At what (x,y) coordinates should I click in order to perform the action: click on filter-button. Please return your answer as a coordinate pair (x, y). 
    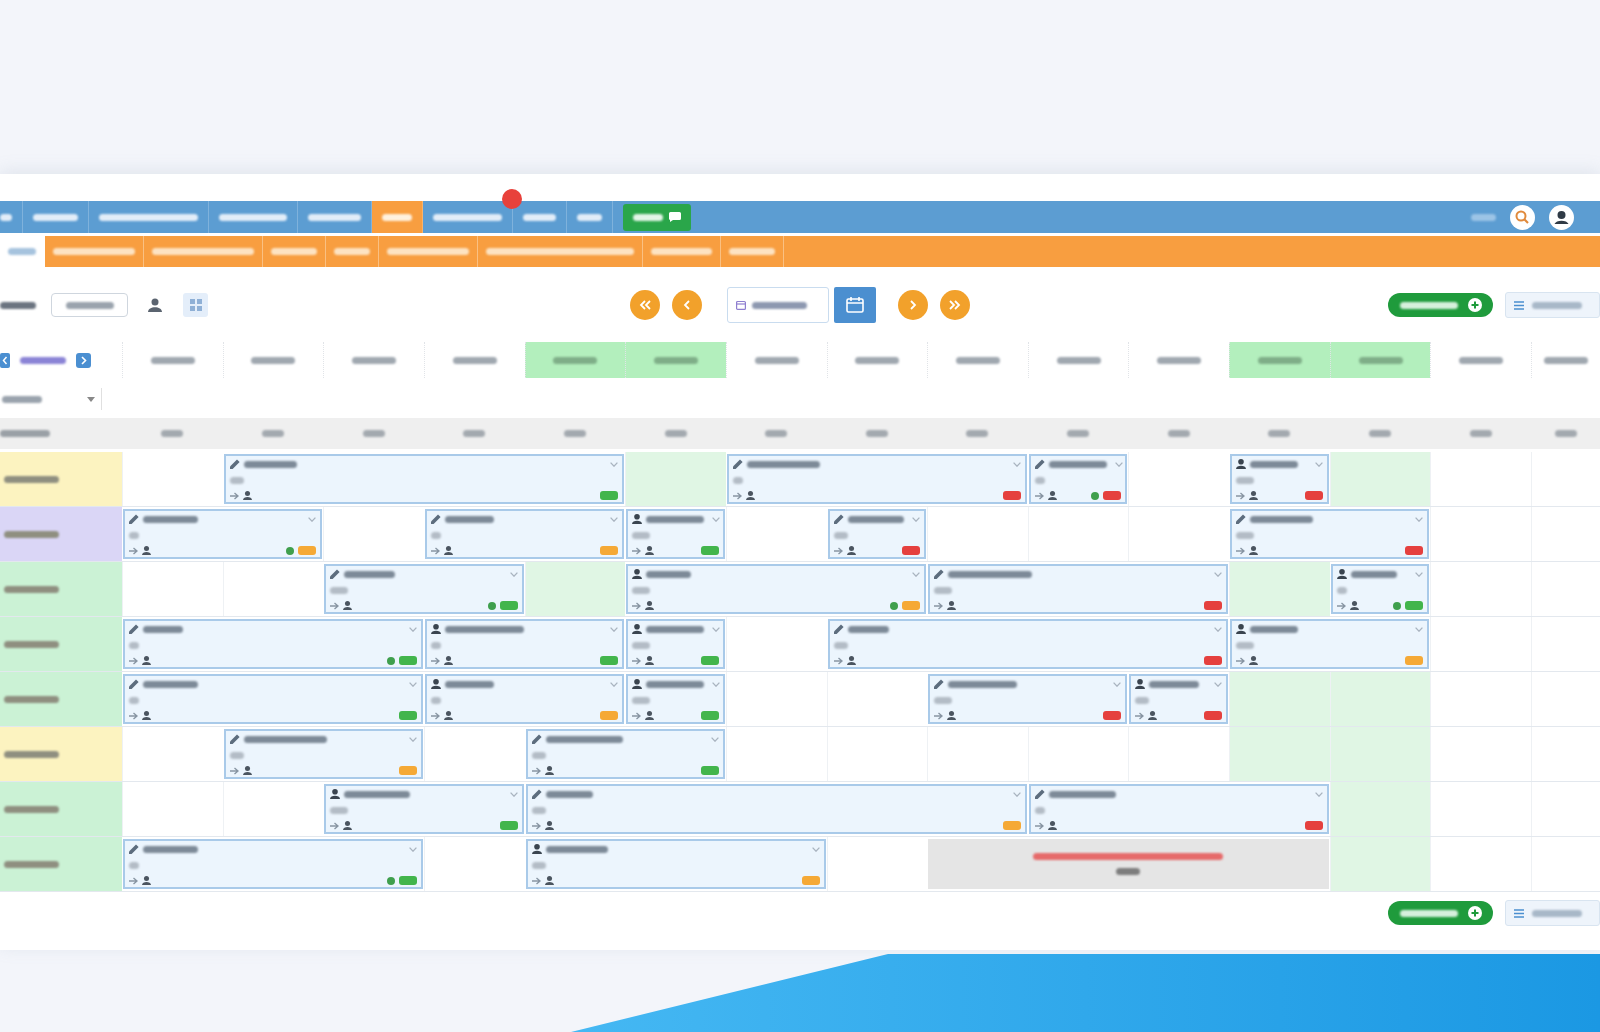
    Looking at the image, I should click on (89, 305).